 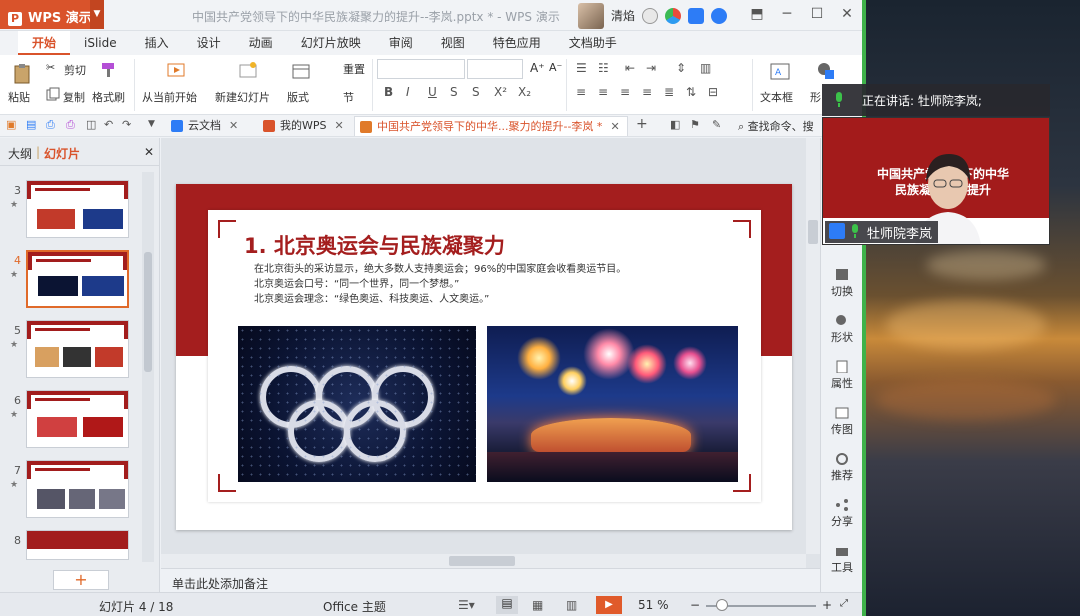 What do you see at coordinates (716, 124) in the screenshot?
I see `tools-icon: ✎` at bounding box center [716, 124].